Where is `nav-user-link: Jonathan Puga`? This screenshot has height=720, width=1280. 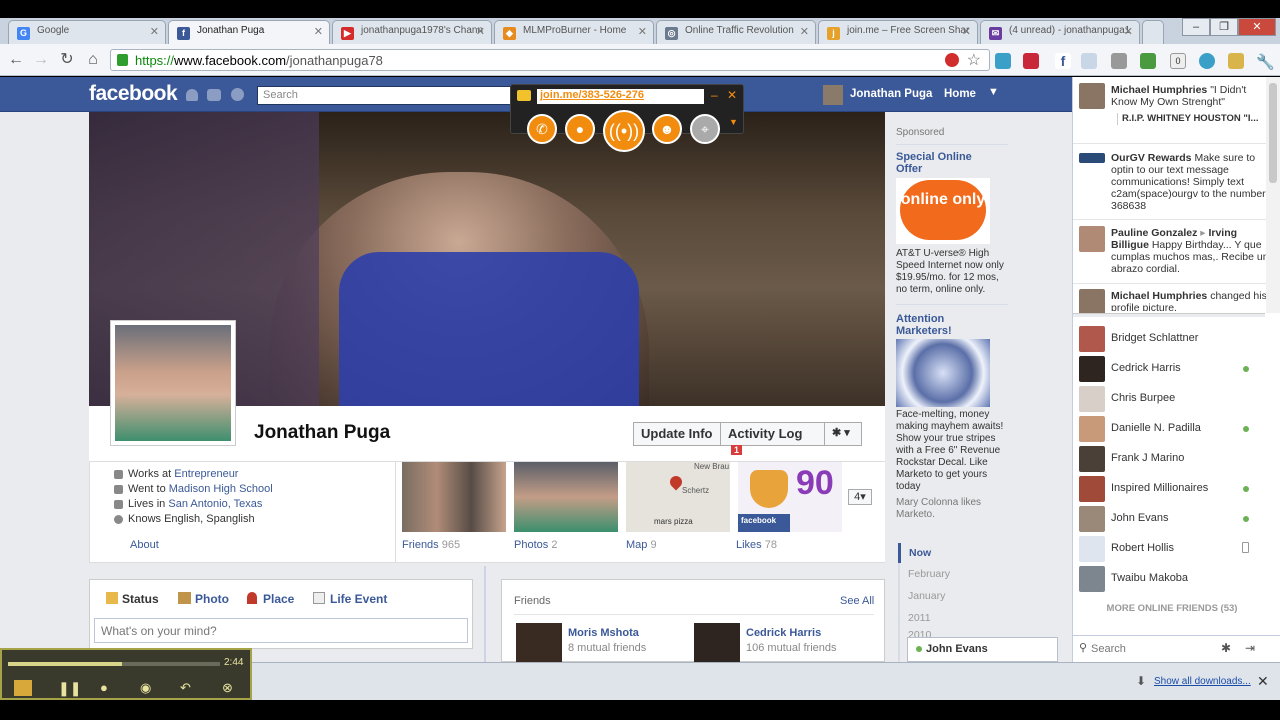 nav-user-link: Jonathan Puga is located at coordinates (891, 94).